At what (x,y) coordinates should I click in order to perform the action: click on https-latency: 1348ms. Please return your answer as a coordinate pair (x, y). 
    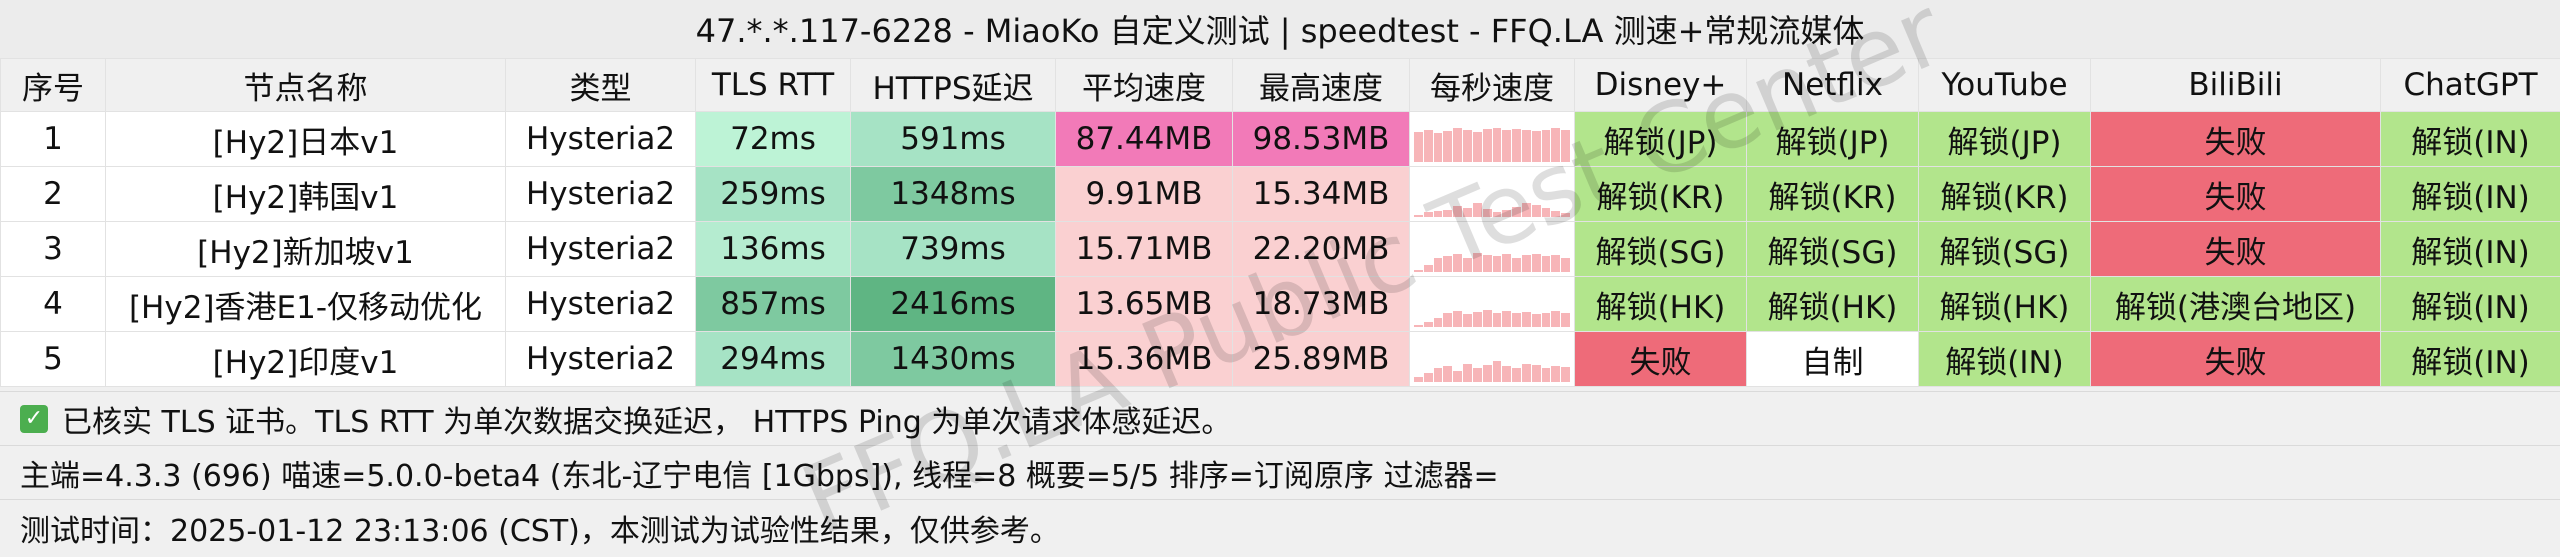
    Looking at the image, I should click on (953, 194).